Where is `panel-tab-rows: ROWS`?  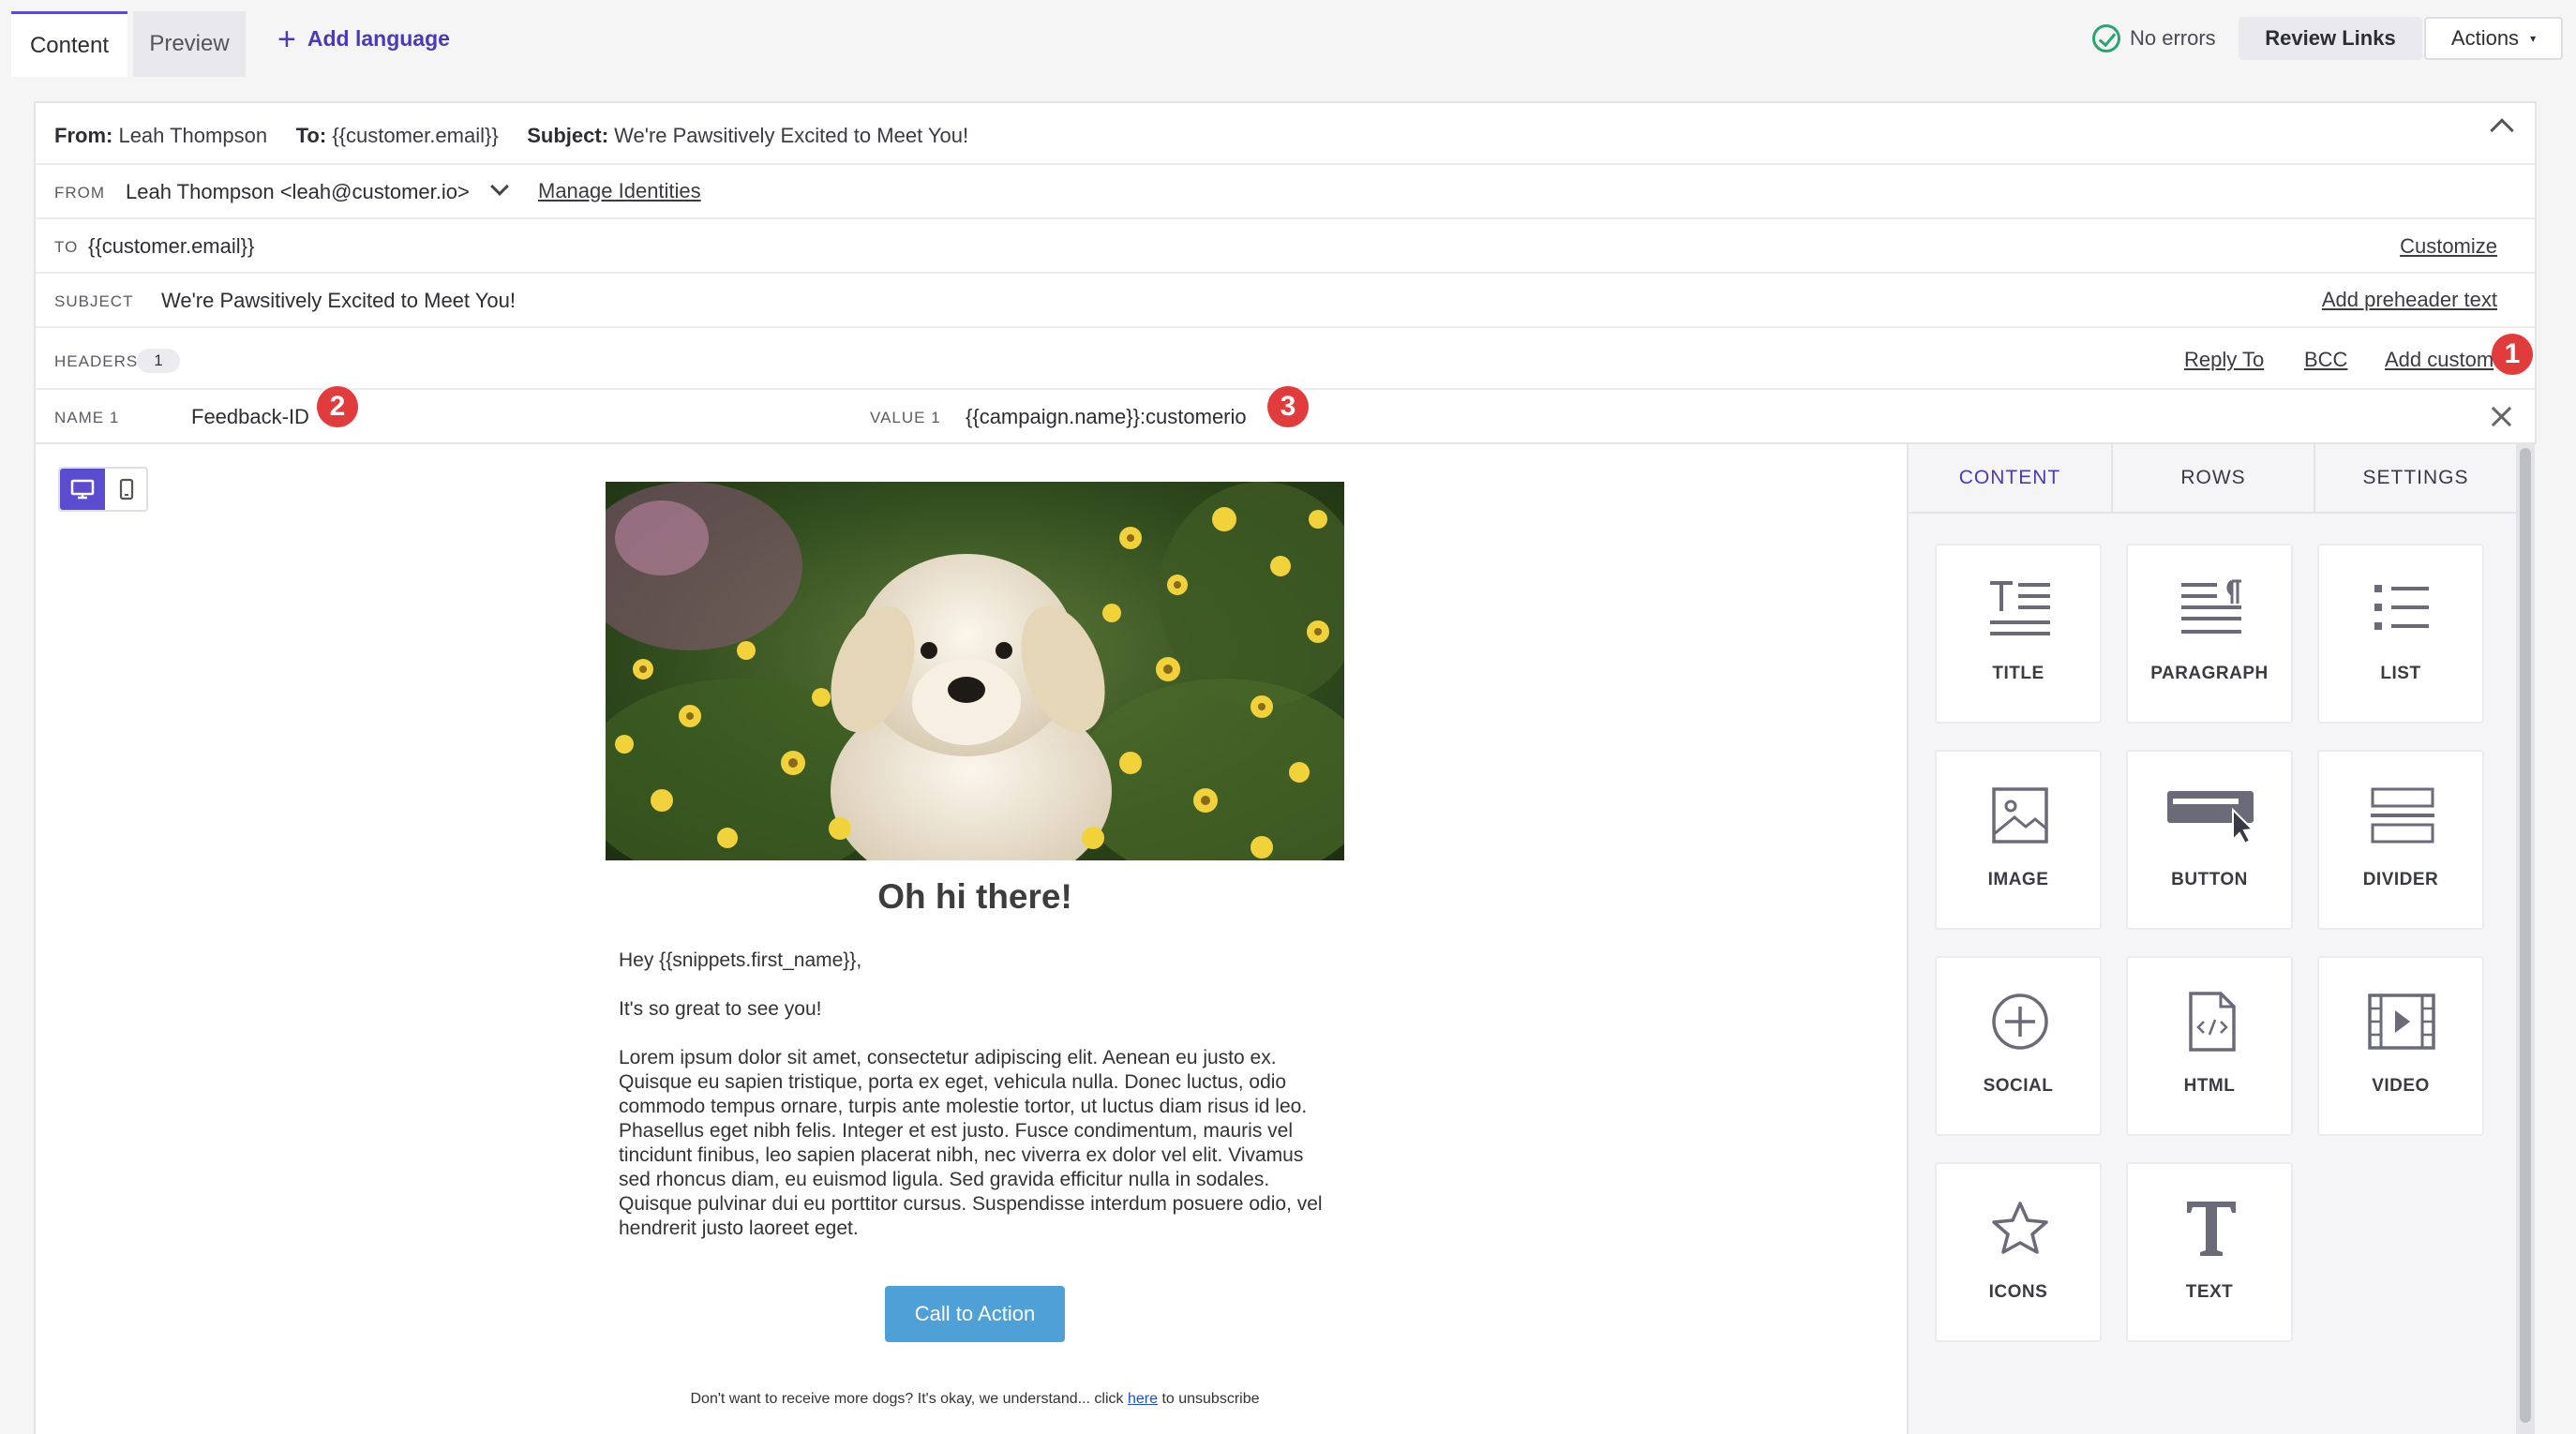
panel-tab-rows: ROWS is located at coordinates (2213, 478).